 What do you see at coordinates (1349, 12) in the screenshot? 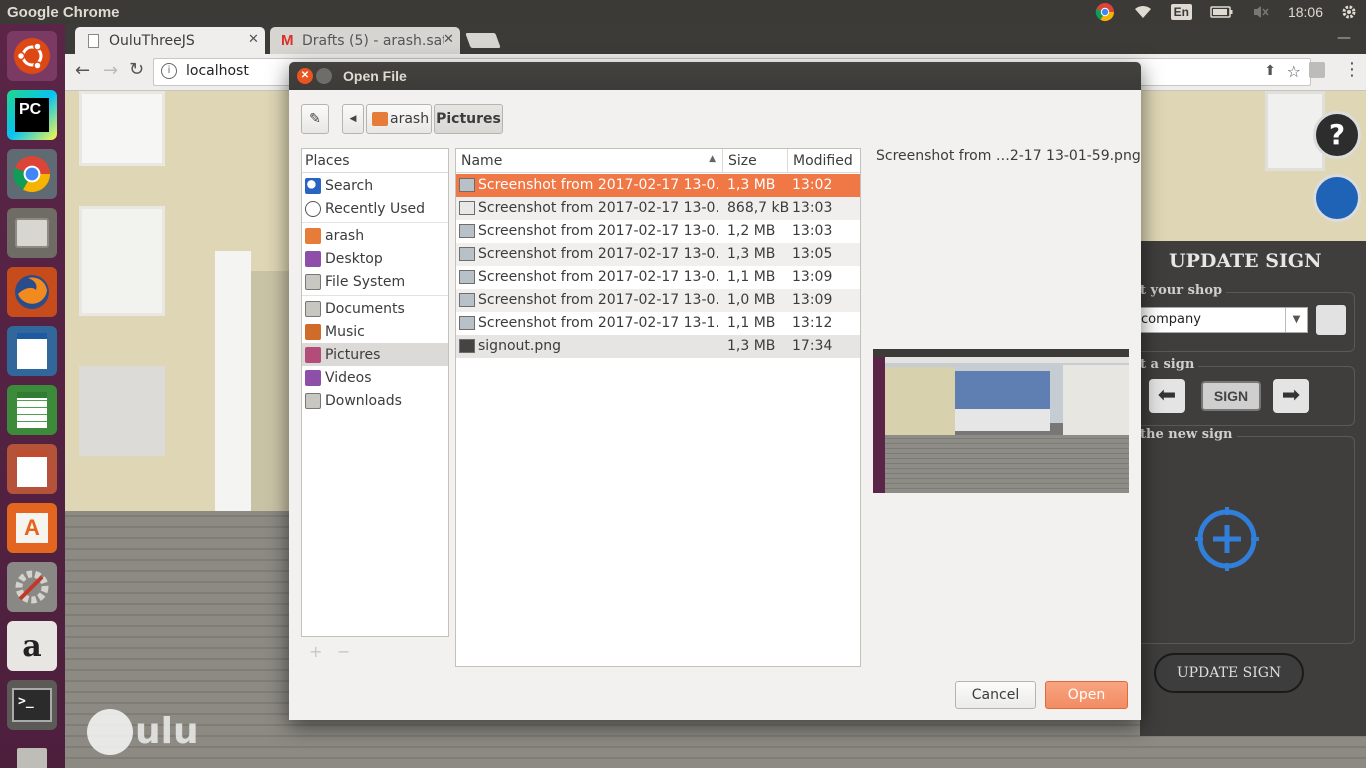
I see `power-gear-icon` at bounding box center [1349, 12].